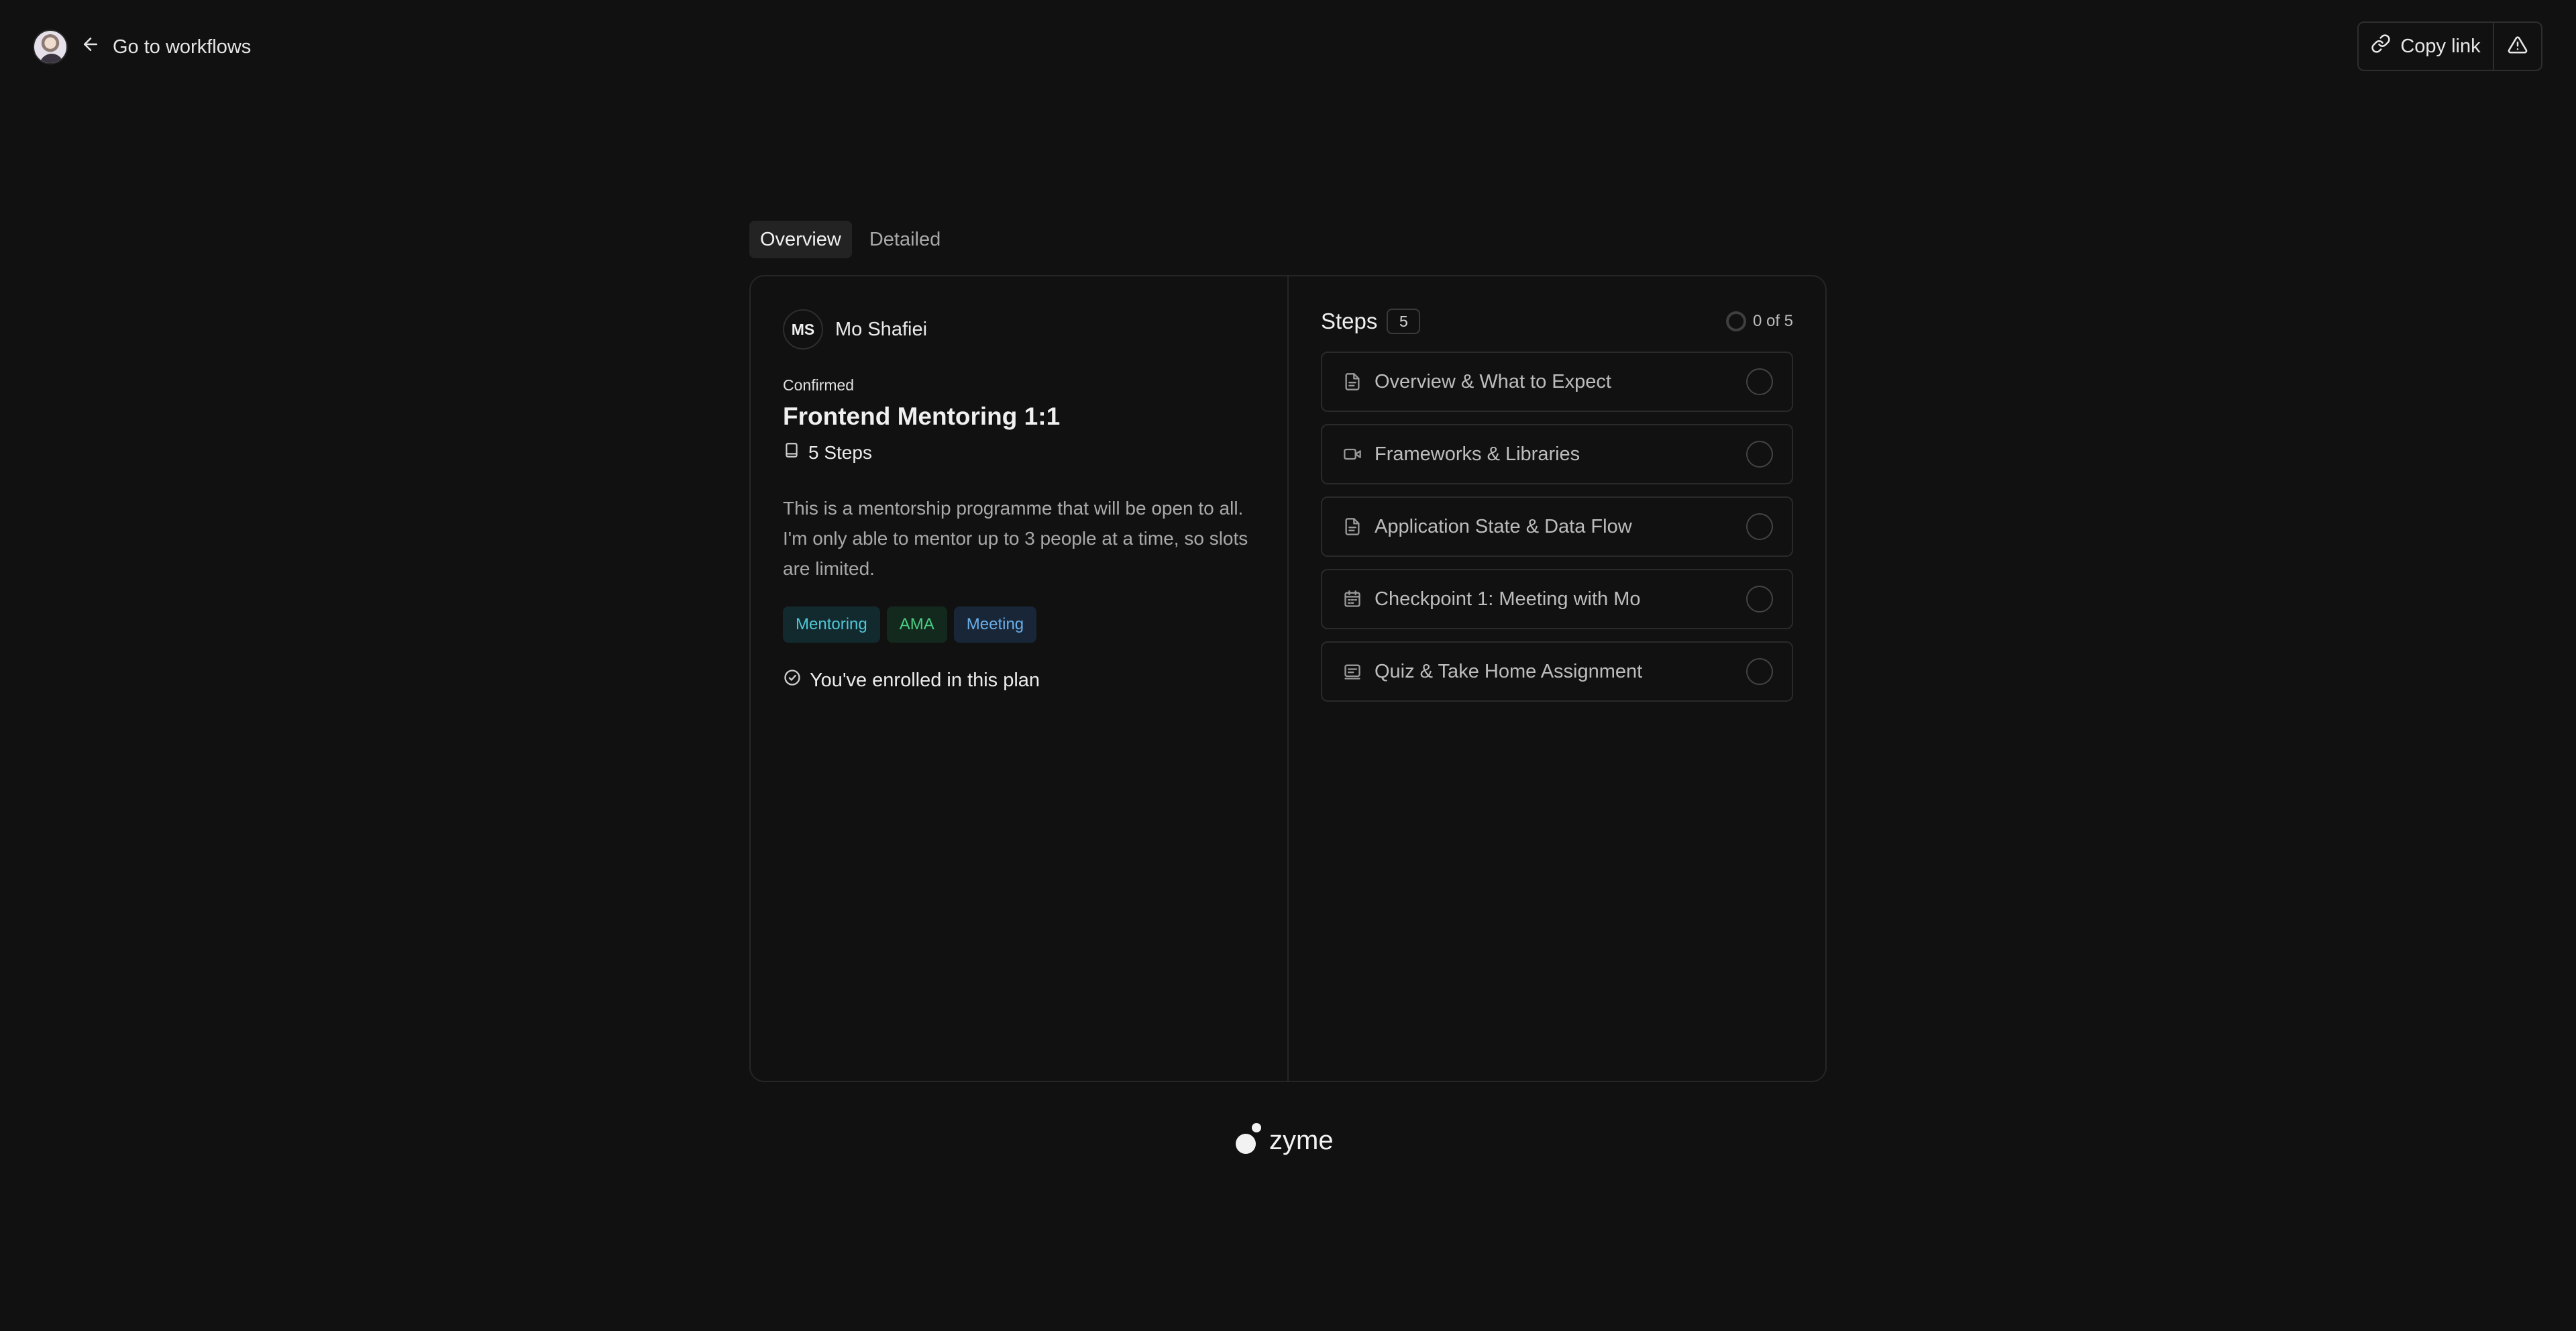 This screenshot has height=1331, width=2576. I want to click on plan-title: Frontend Mentoring 1:1, so click(922, 416).